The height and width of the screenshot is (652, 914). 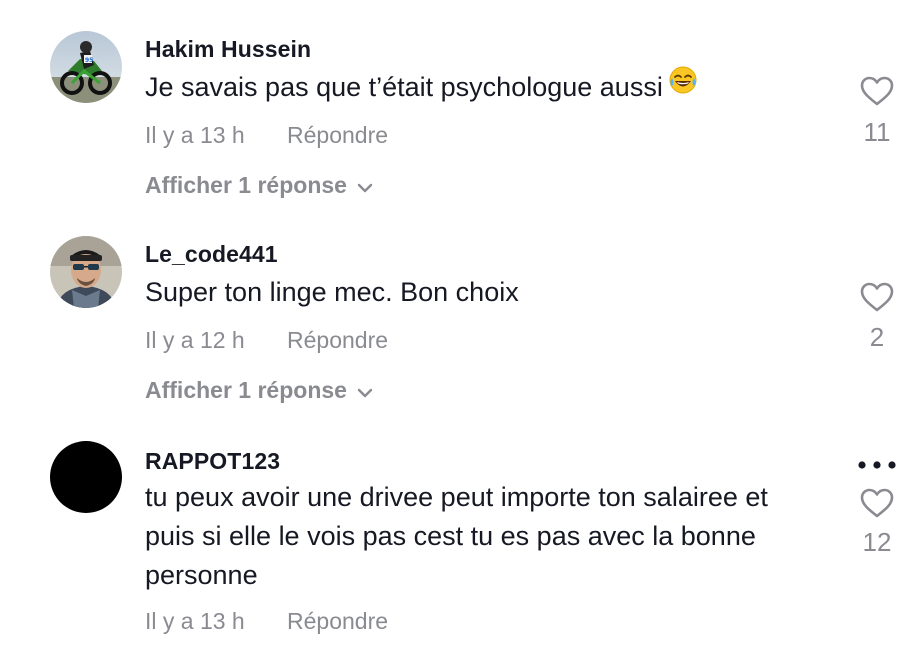 I want to click on comment-username: RAPPOT123, so click(x=212, y=461).